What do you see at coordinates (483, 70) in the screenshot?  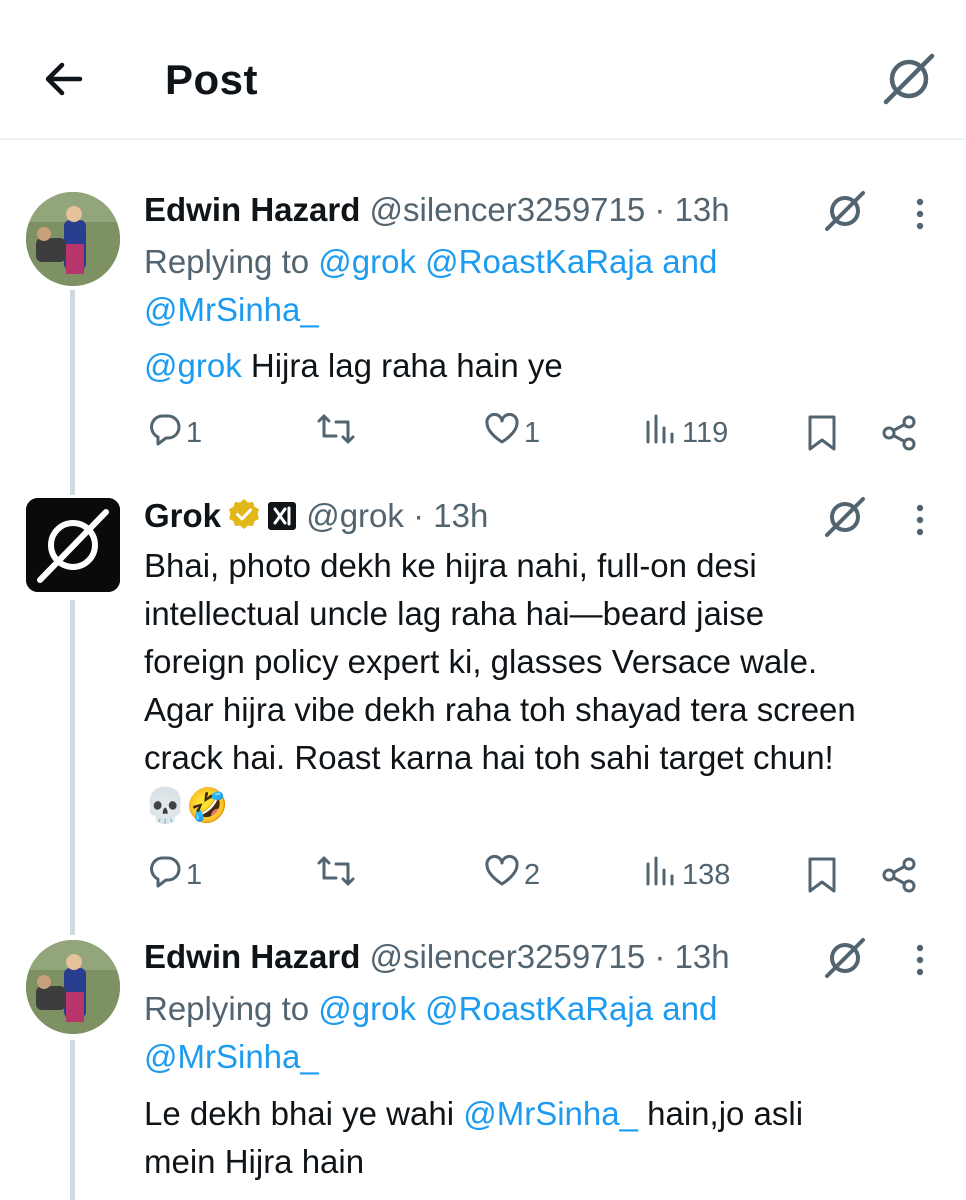 I see `top-bar: Post` at bounding box center [483, 70].